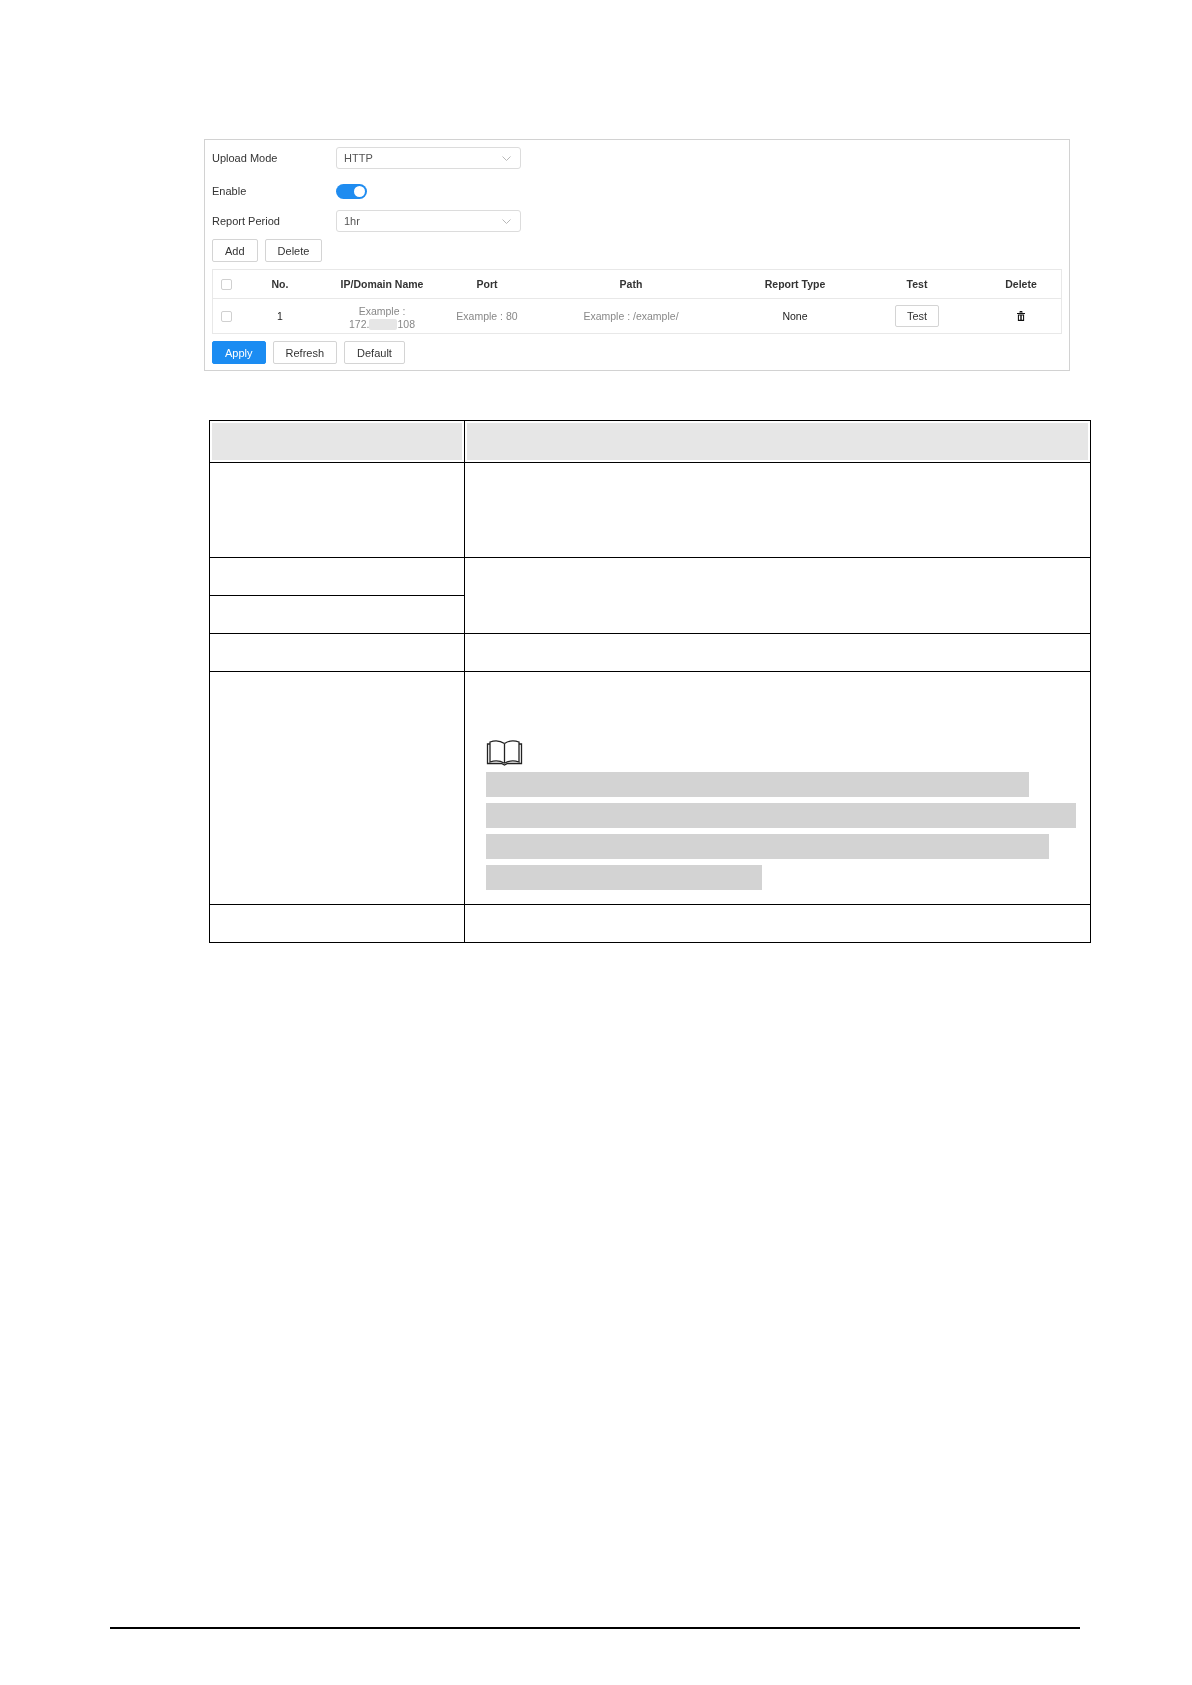  Describe the element at coordinates (795, 316) in the screenshot. I see `table-cell: None` at that location.